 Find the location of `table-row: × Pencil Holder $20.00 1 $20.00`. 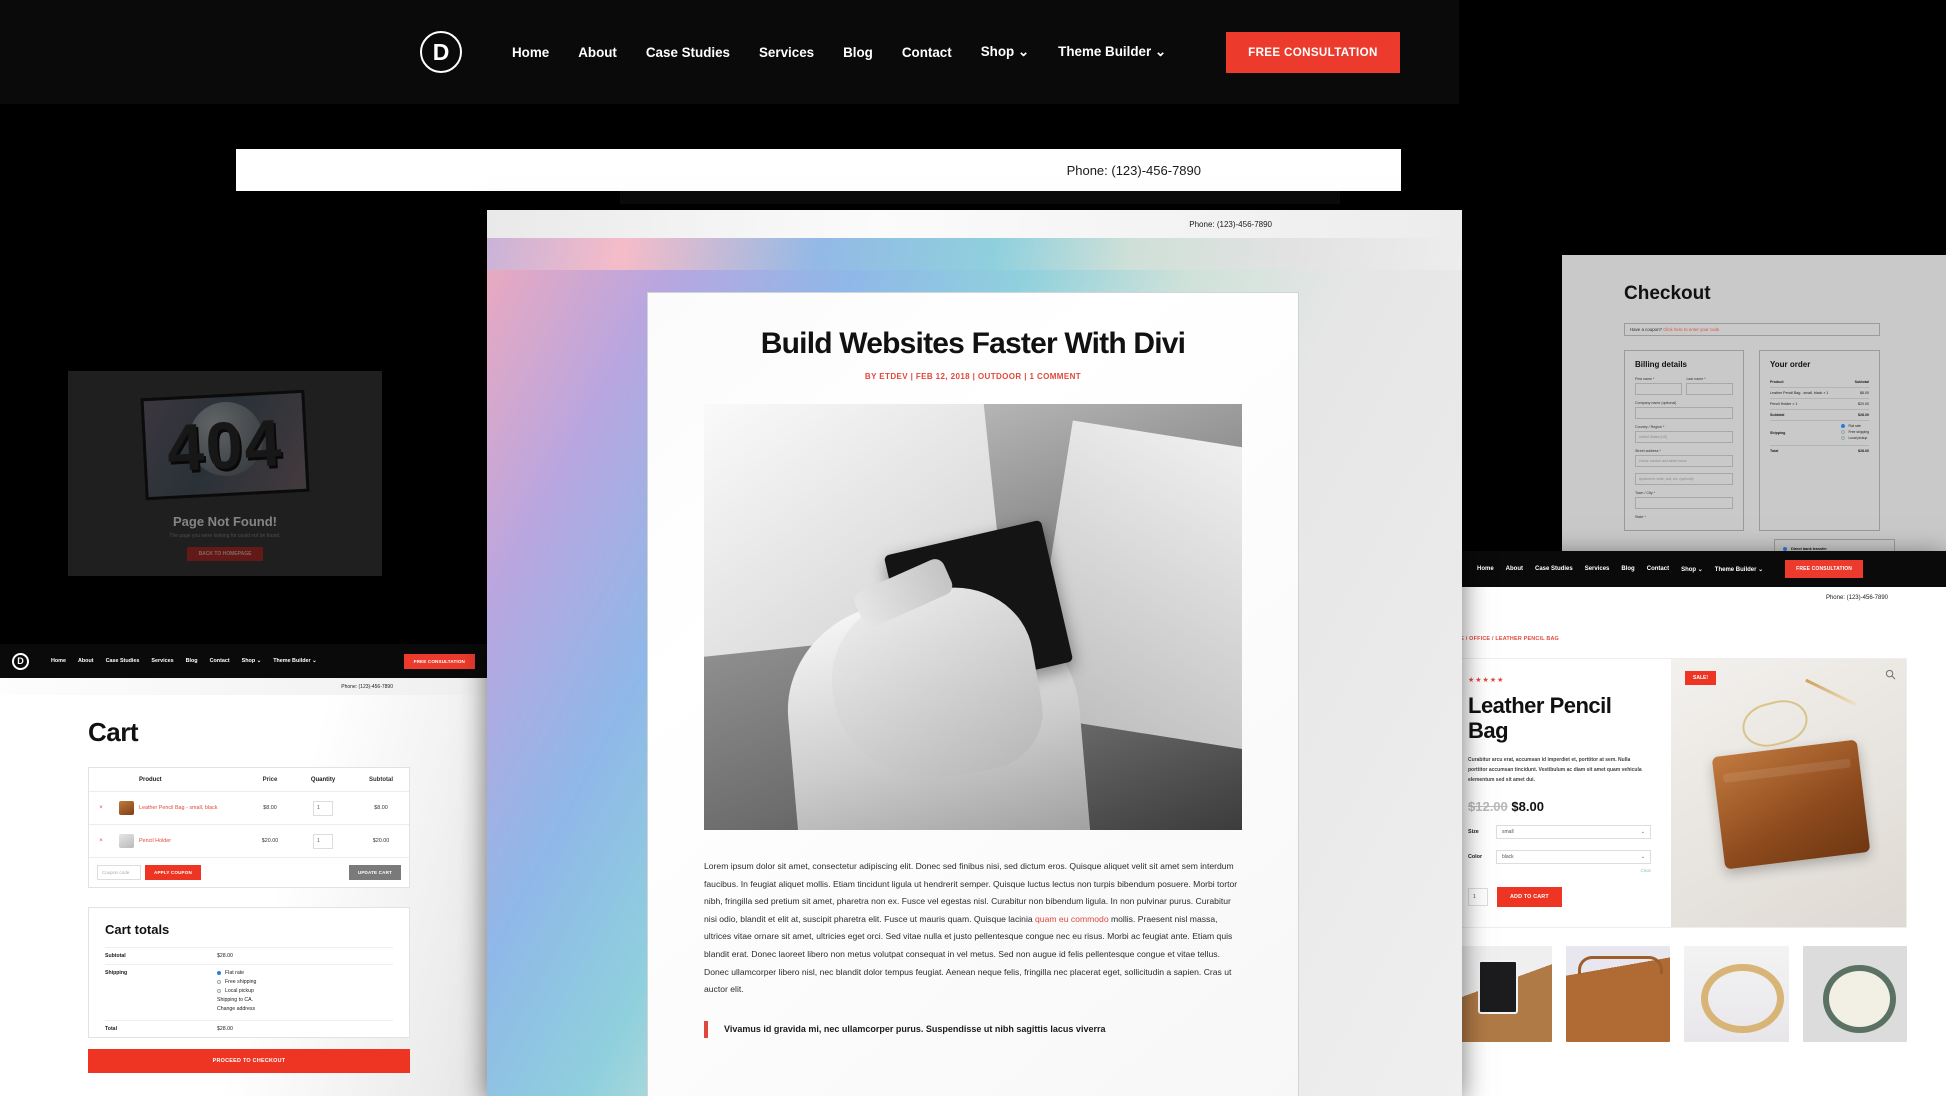

table-row: × Pencil Holder $20.00 1 $20.00 is located at coordinates (249, 841).